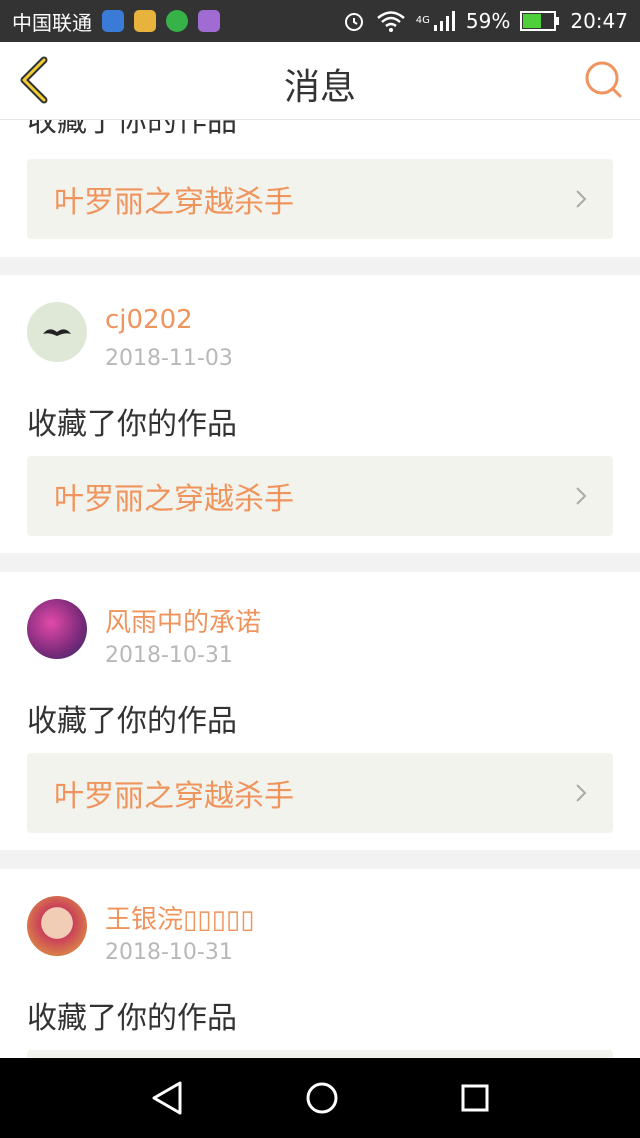 This screenshot has width=640, height=1138. What do you see at coordinates (113, 21) in the screenshot?
I see `map-app-icon` at bounding box center [113, 21].